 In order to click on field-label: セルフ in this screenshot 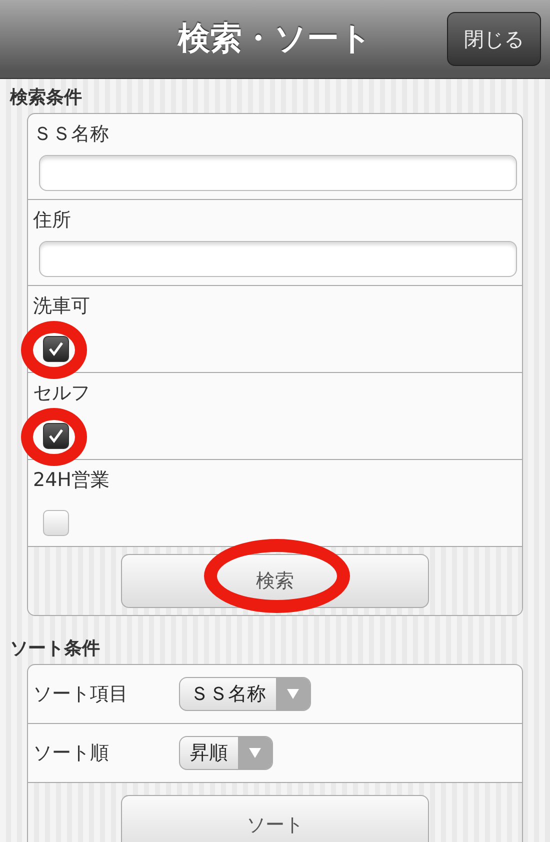, I will do `click(61, 393)`.